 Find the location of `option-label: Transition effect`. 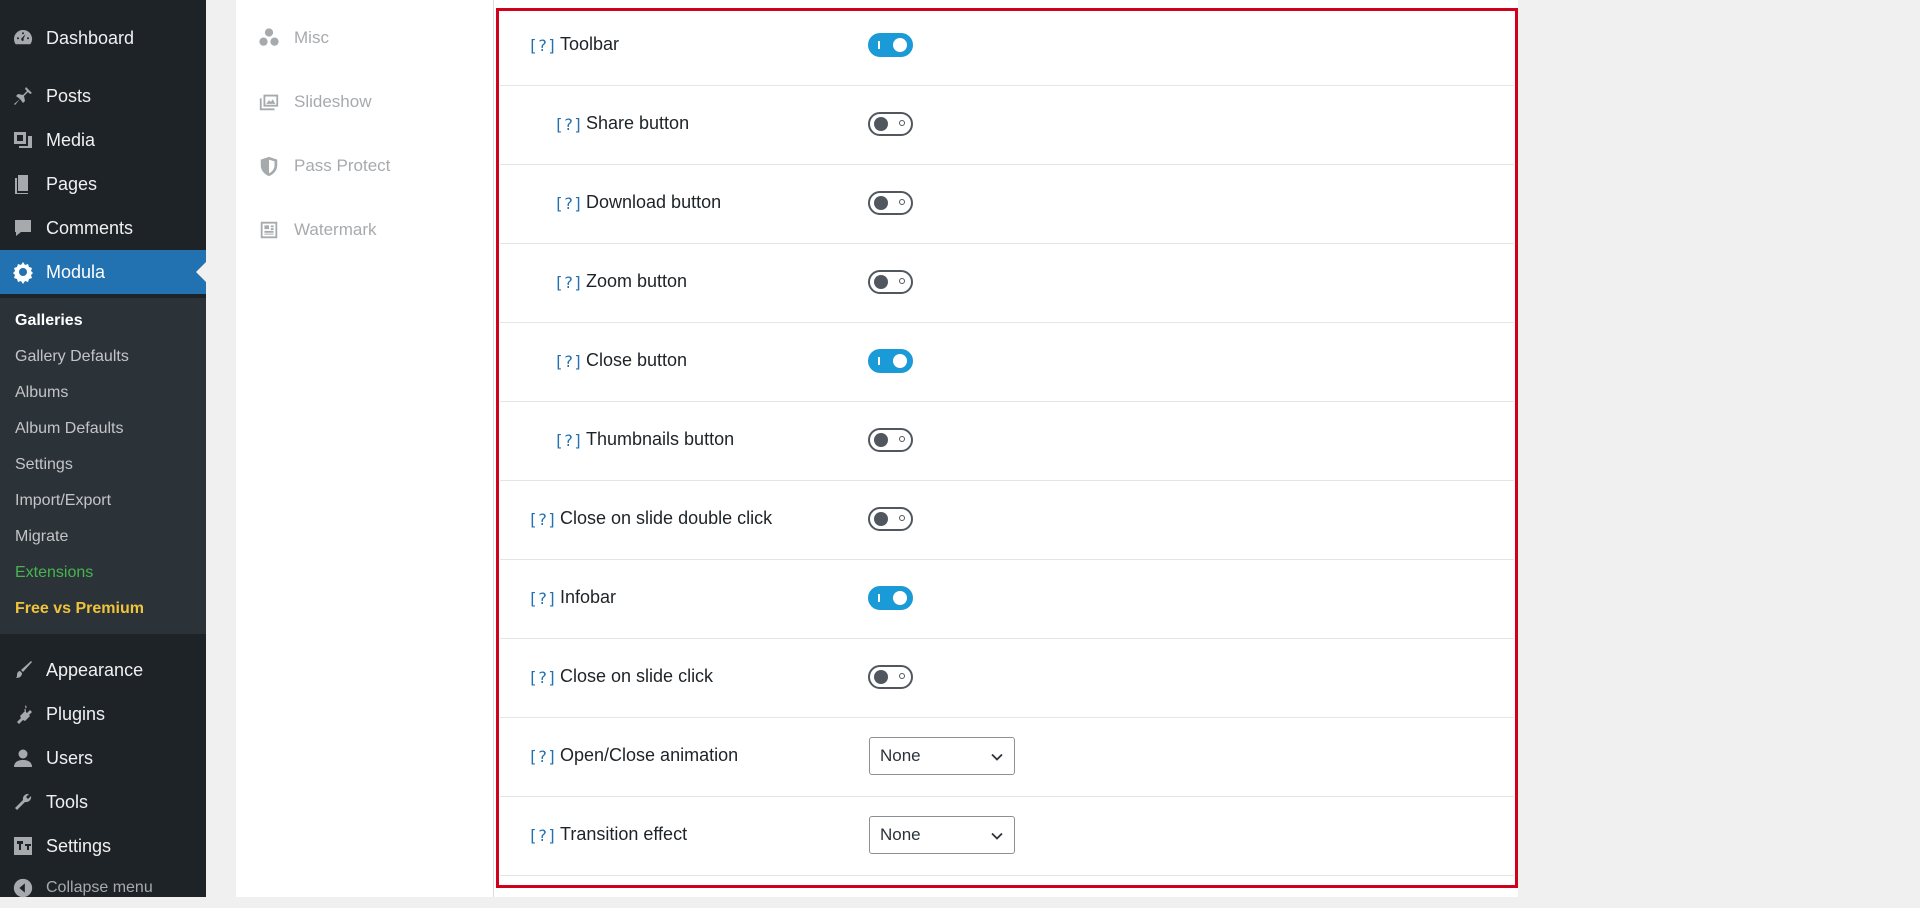

option-label: Transition effect is located at coordinates (624, 834).